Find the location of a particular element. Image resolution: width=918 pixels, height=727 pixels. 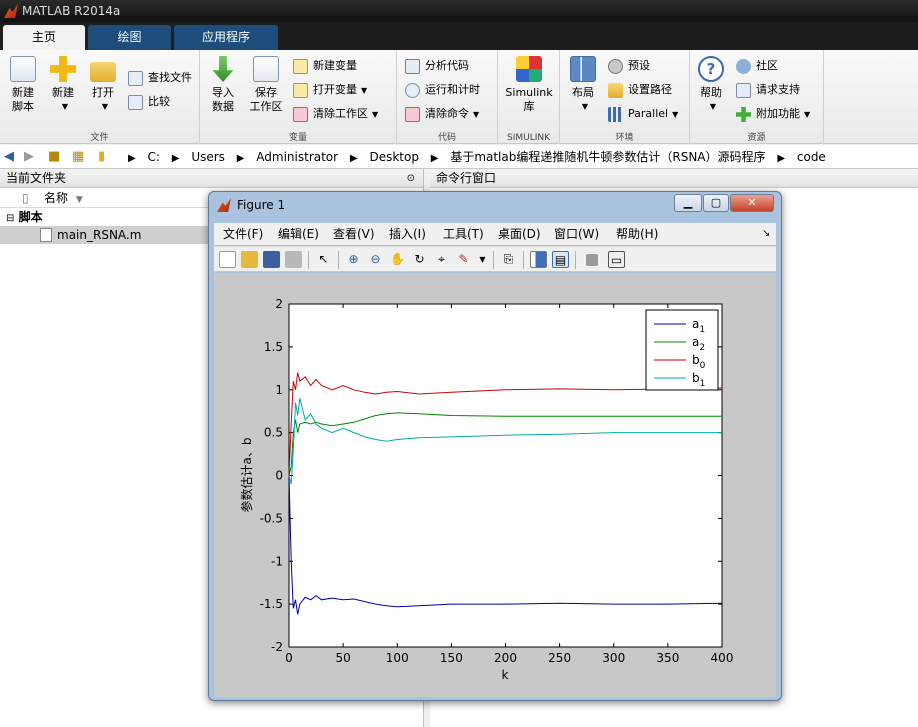

layout-button: 布局 ▼ is located at coordinates (583, 85).